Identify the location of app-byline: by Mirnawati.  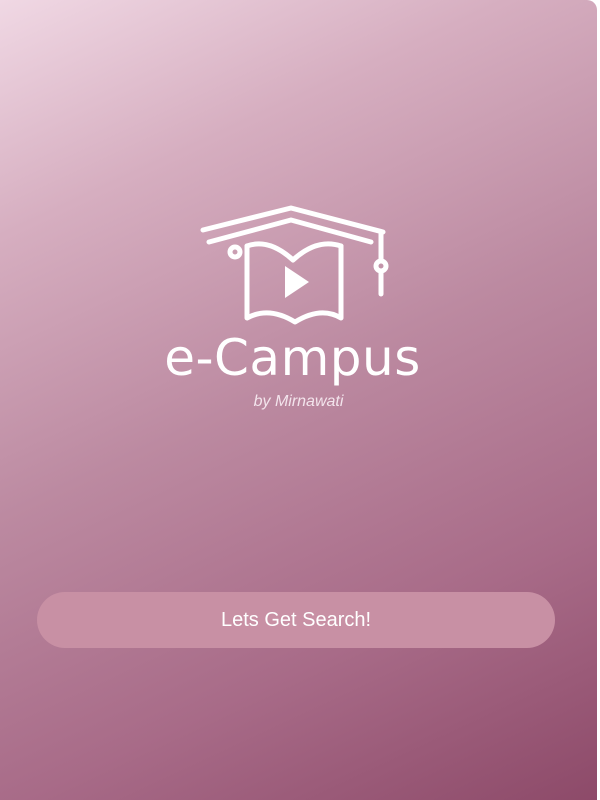
(298, 401).